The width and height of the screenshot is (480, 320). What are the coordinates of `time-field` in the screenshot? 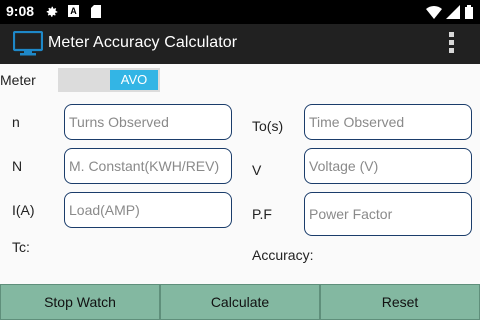 It's located at (388, 122).